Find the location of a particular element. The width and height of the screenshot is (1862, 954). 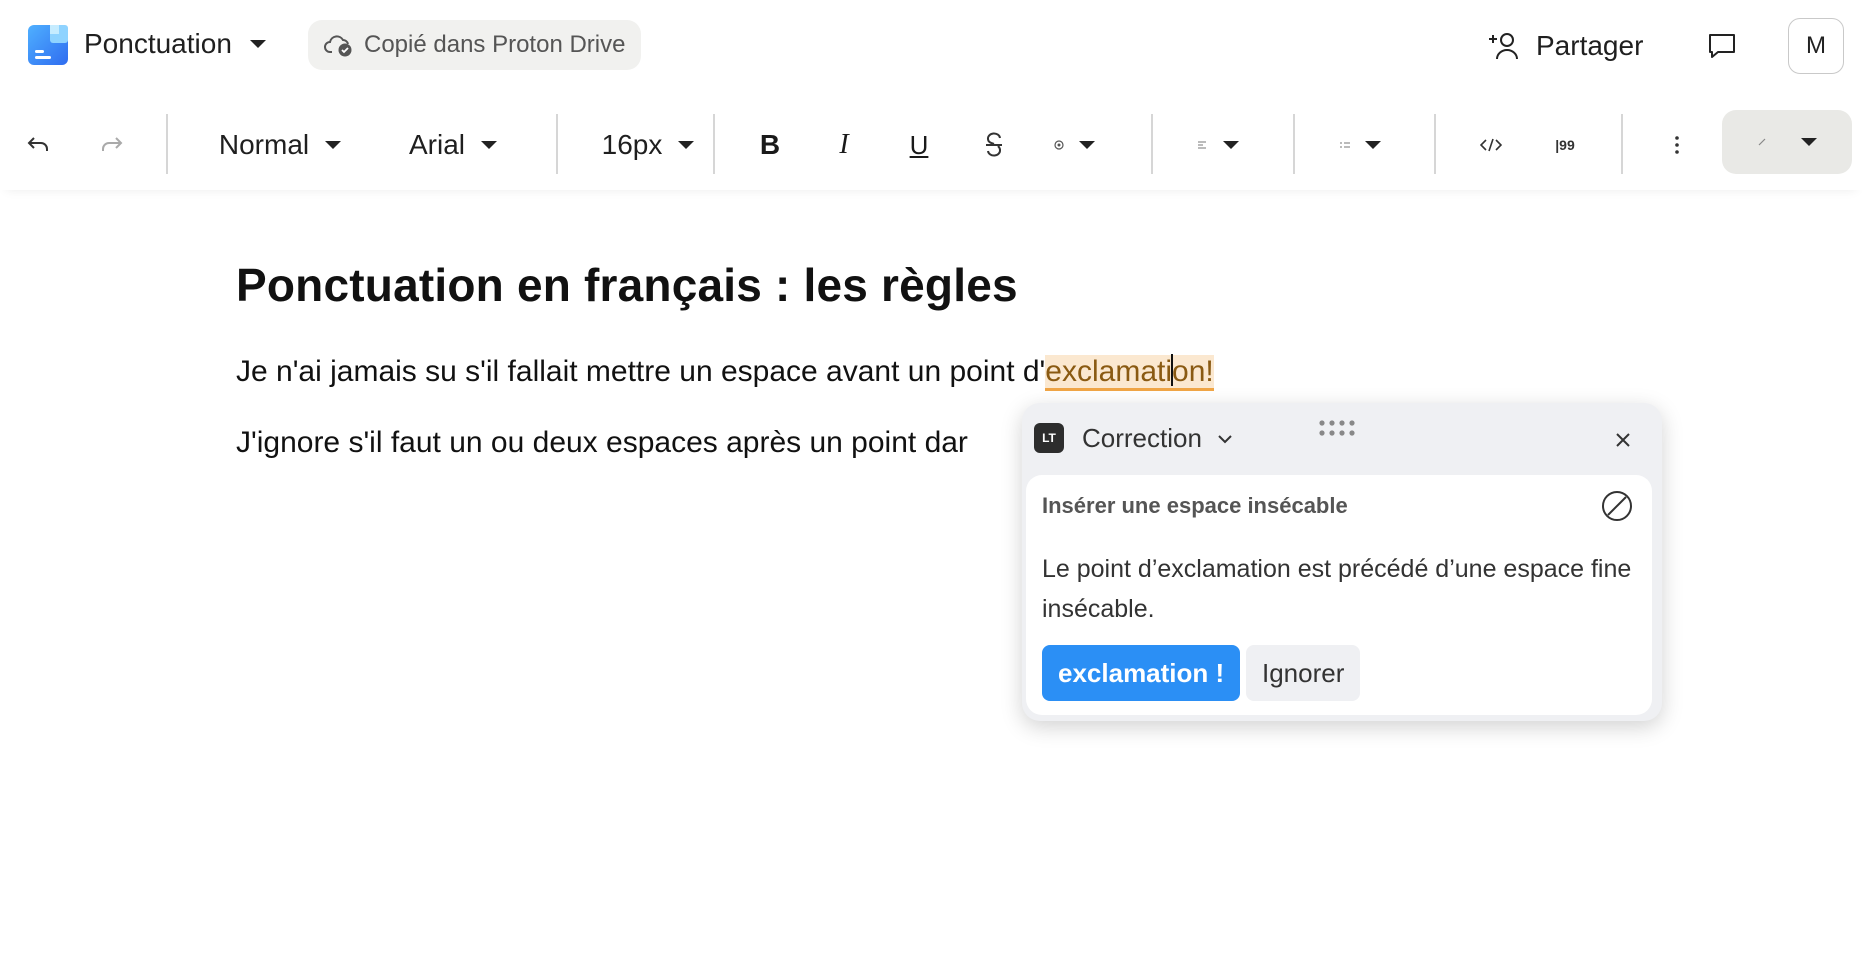

block-style-select: Normal is located at coordinates (280, 145).